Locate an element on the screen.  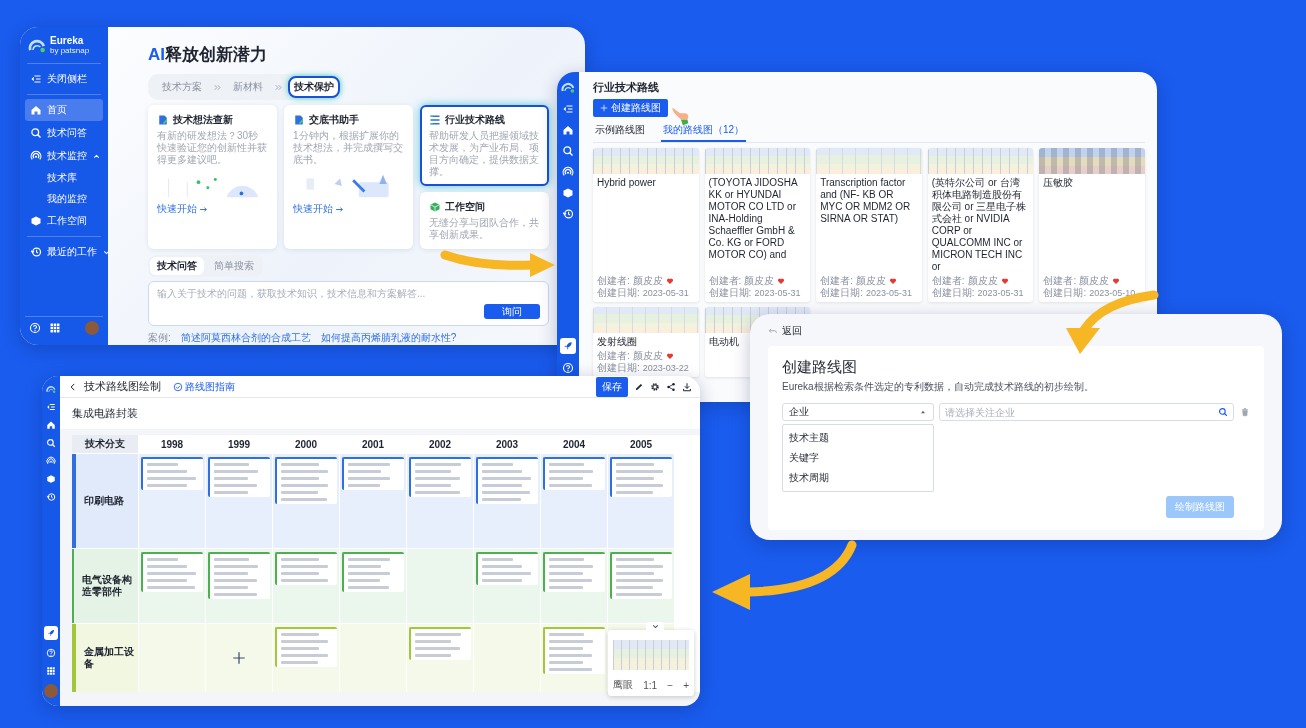
card-title: 行业技术路线 is located at coordinates (475, 120).